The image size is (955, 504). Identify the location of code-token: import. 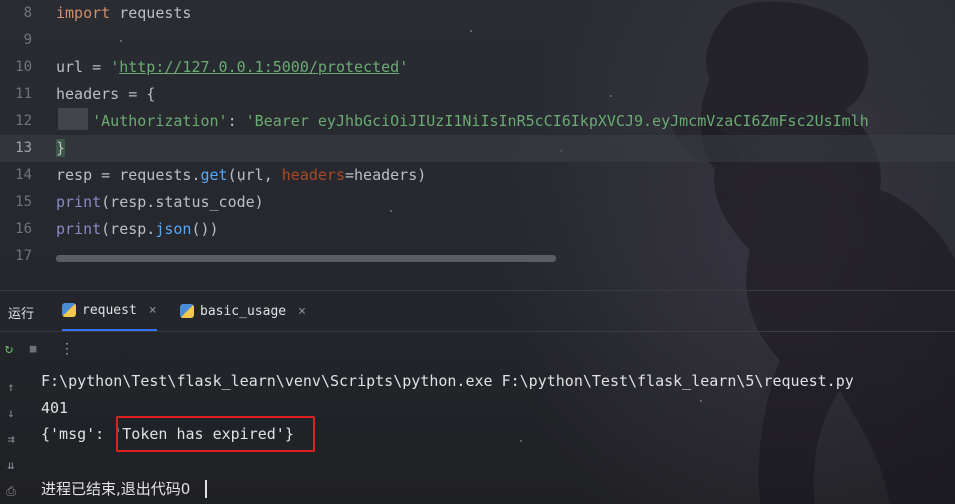
(83, 13).